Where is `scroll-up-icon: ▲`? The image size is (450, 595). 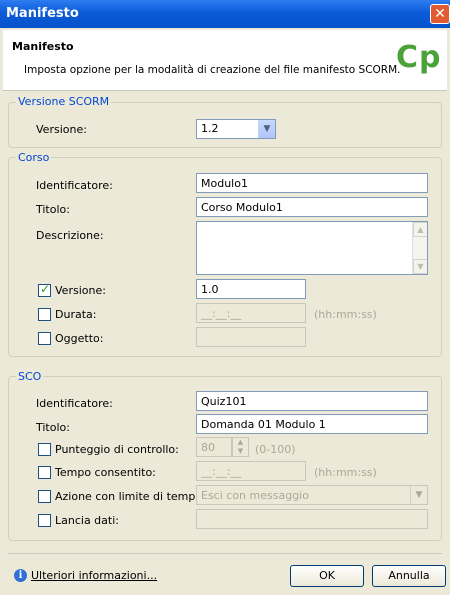
scroll-up-icon: ▲ is located at coordinates (420, 229).